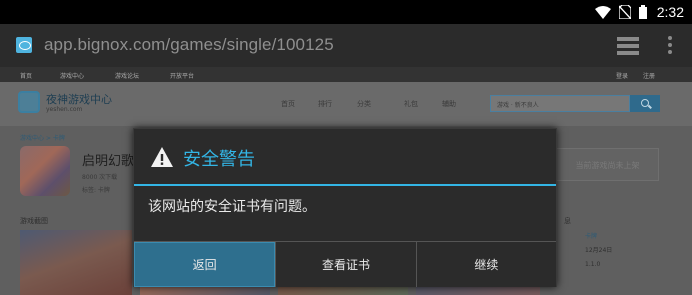 Image resolution: width=692 pixels, height=295 pixels. What do you see at coordinates (108, 161) in the screenshot?
I see `game-name: 启明幻歌` at bounding box center [108, 161].